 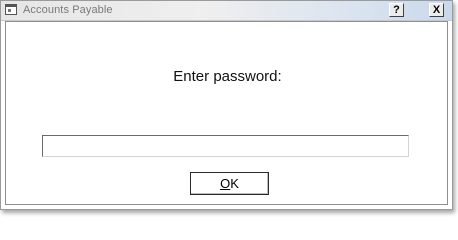 I want to click on password-input, so click(x=225, y=146).